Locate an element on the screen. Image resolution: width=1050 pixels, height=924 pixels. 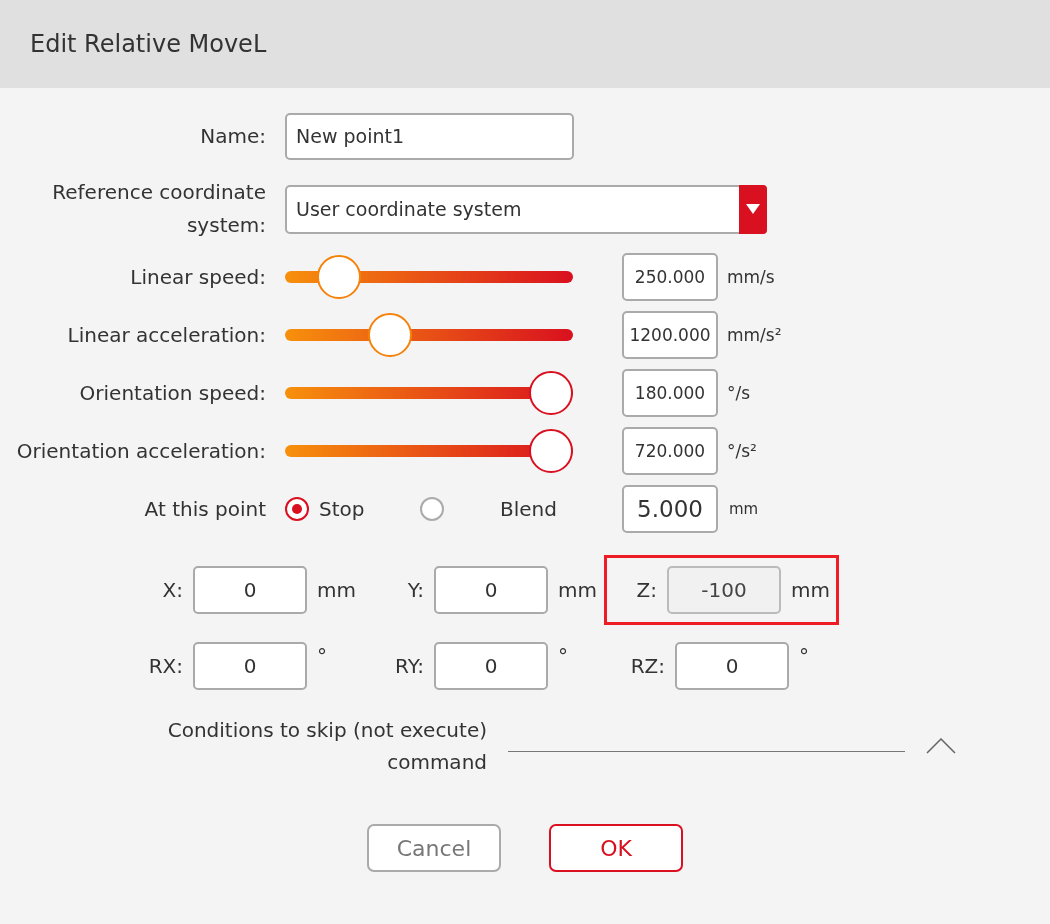
value-field: 180.000 is located at coordinates (670, 393).